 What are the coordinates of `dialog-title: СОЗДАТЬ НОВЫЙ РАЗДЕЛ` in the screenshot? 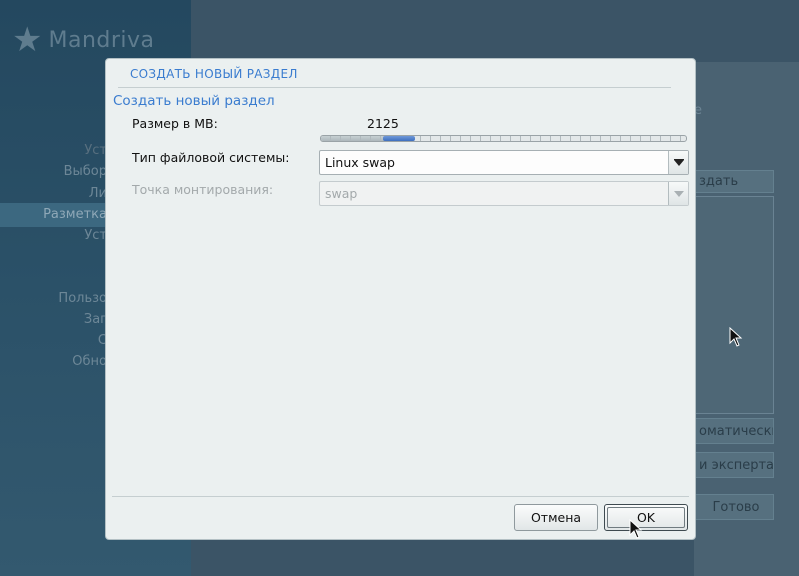 It's located at (214, 74).